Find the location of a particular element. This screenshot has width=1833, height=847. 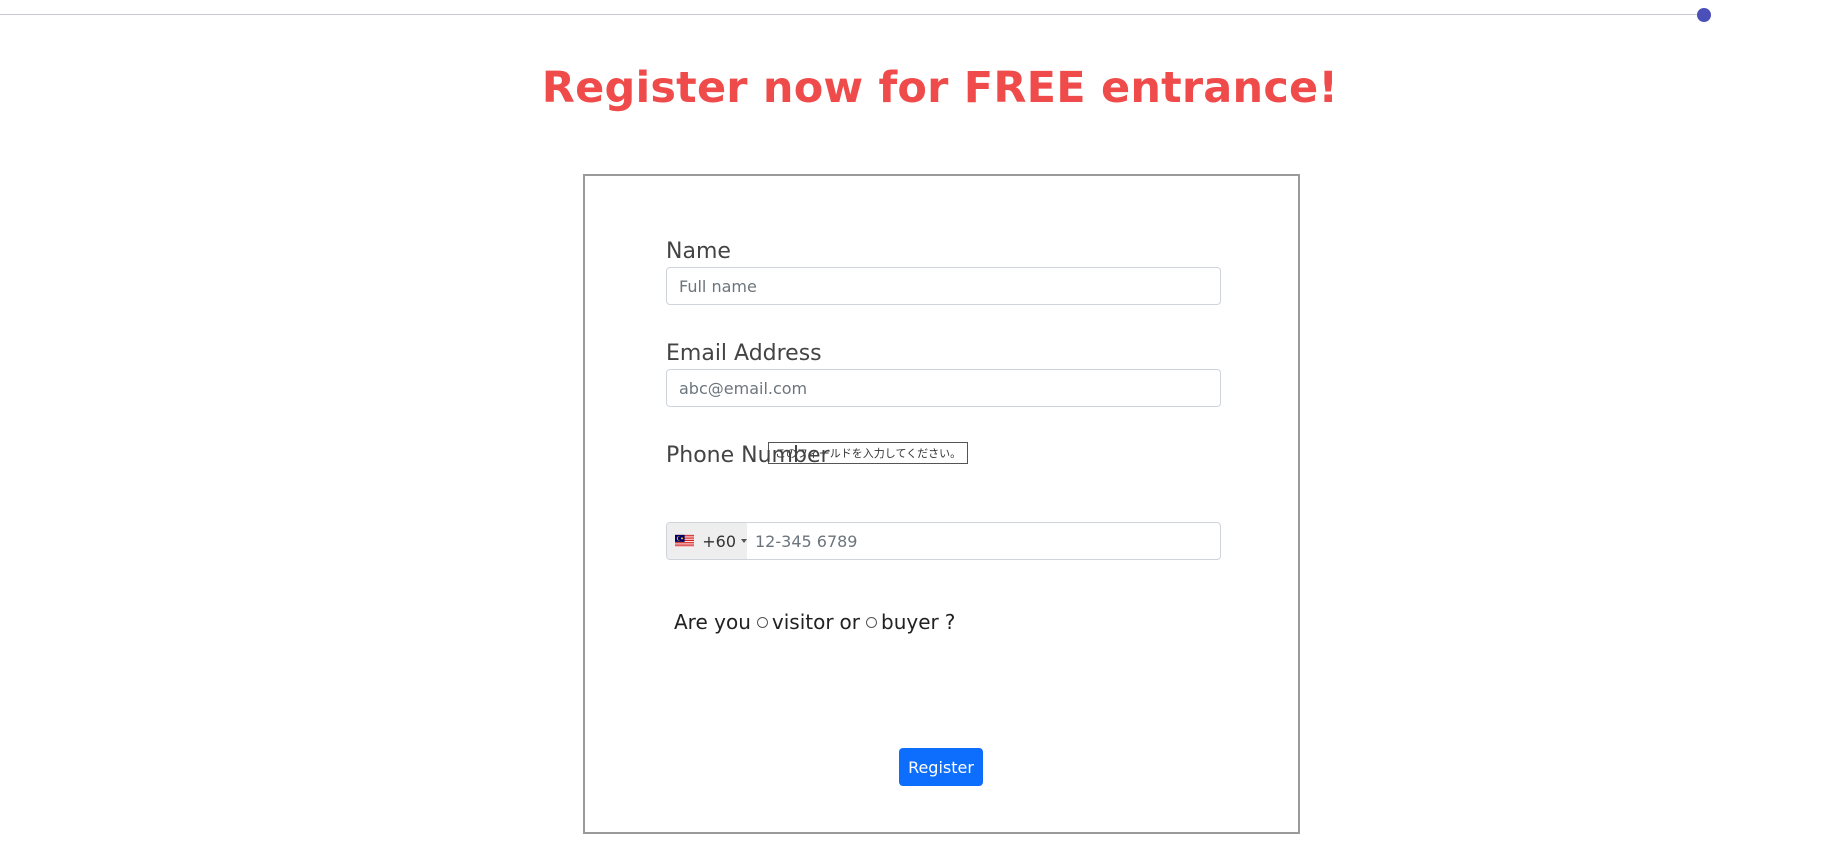

page-title: Register now for FREE entrance! is located at coordinates (940, 88).